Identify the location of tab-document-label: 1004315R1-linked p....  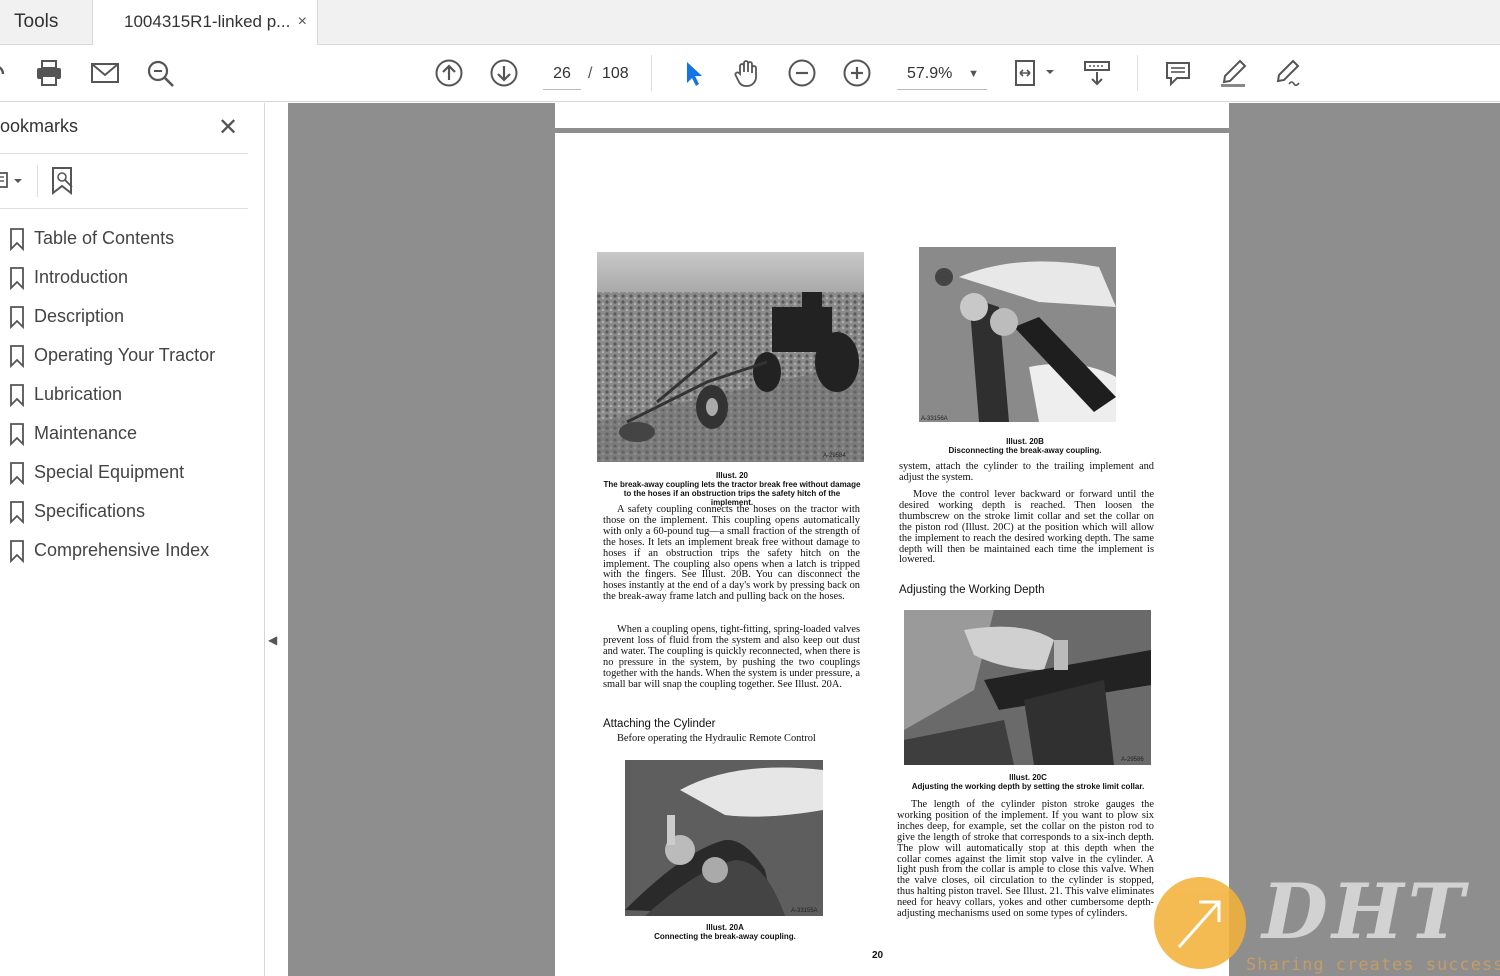
(207, 21).